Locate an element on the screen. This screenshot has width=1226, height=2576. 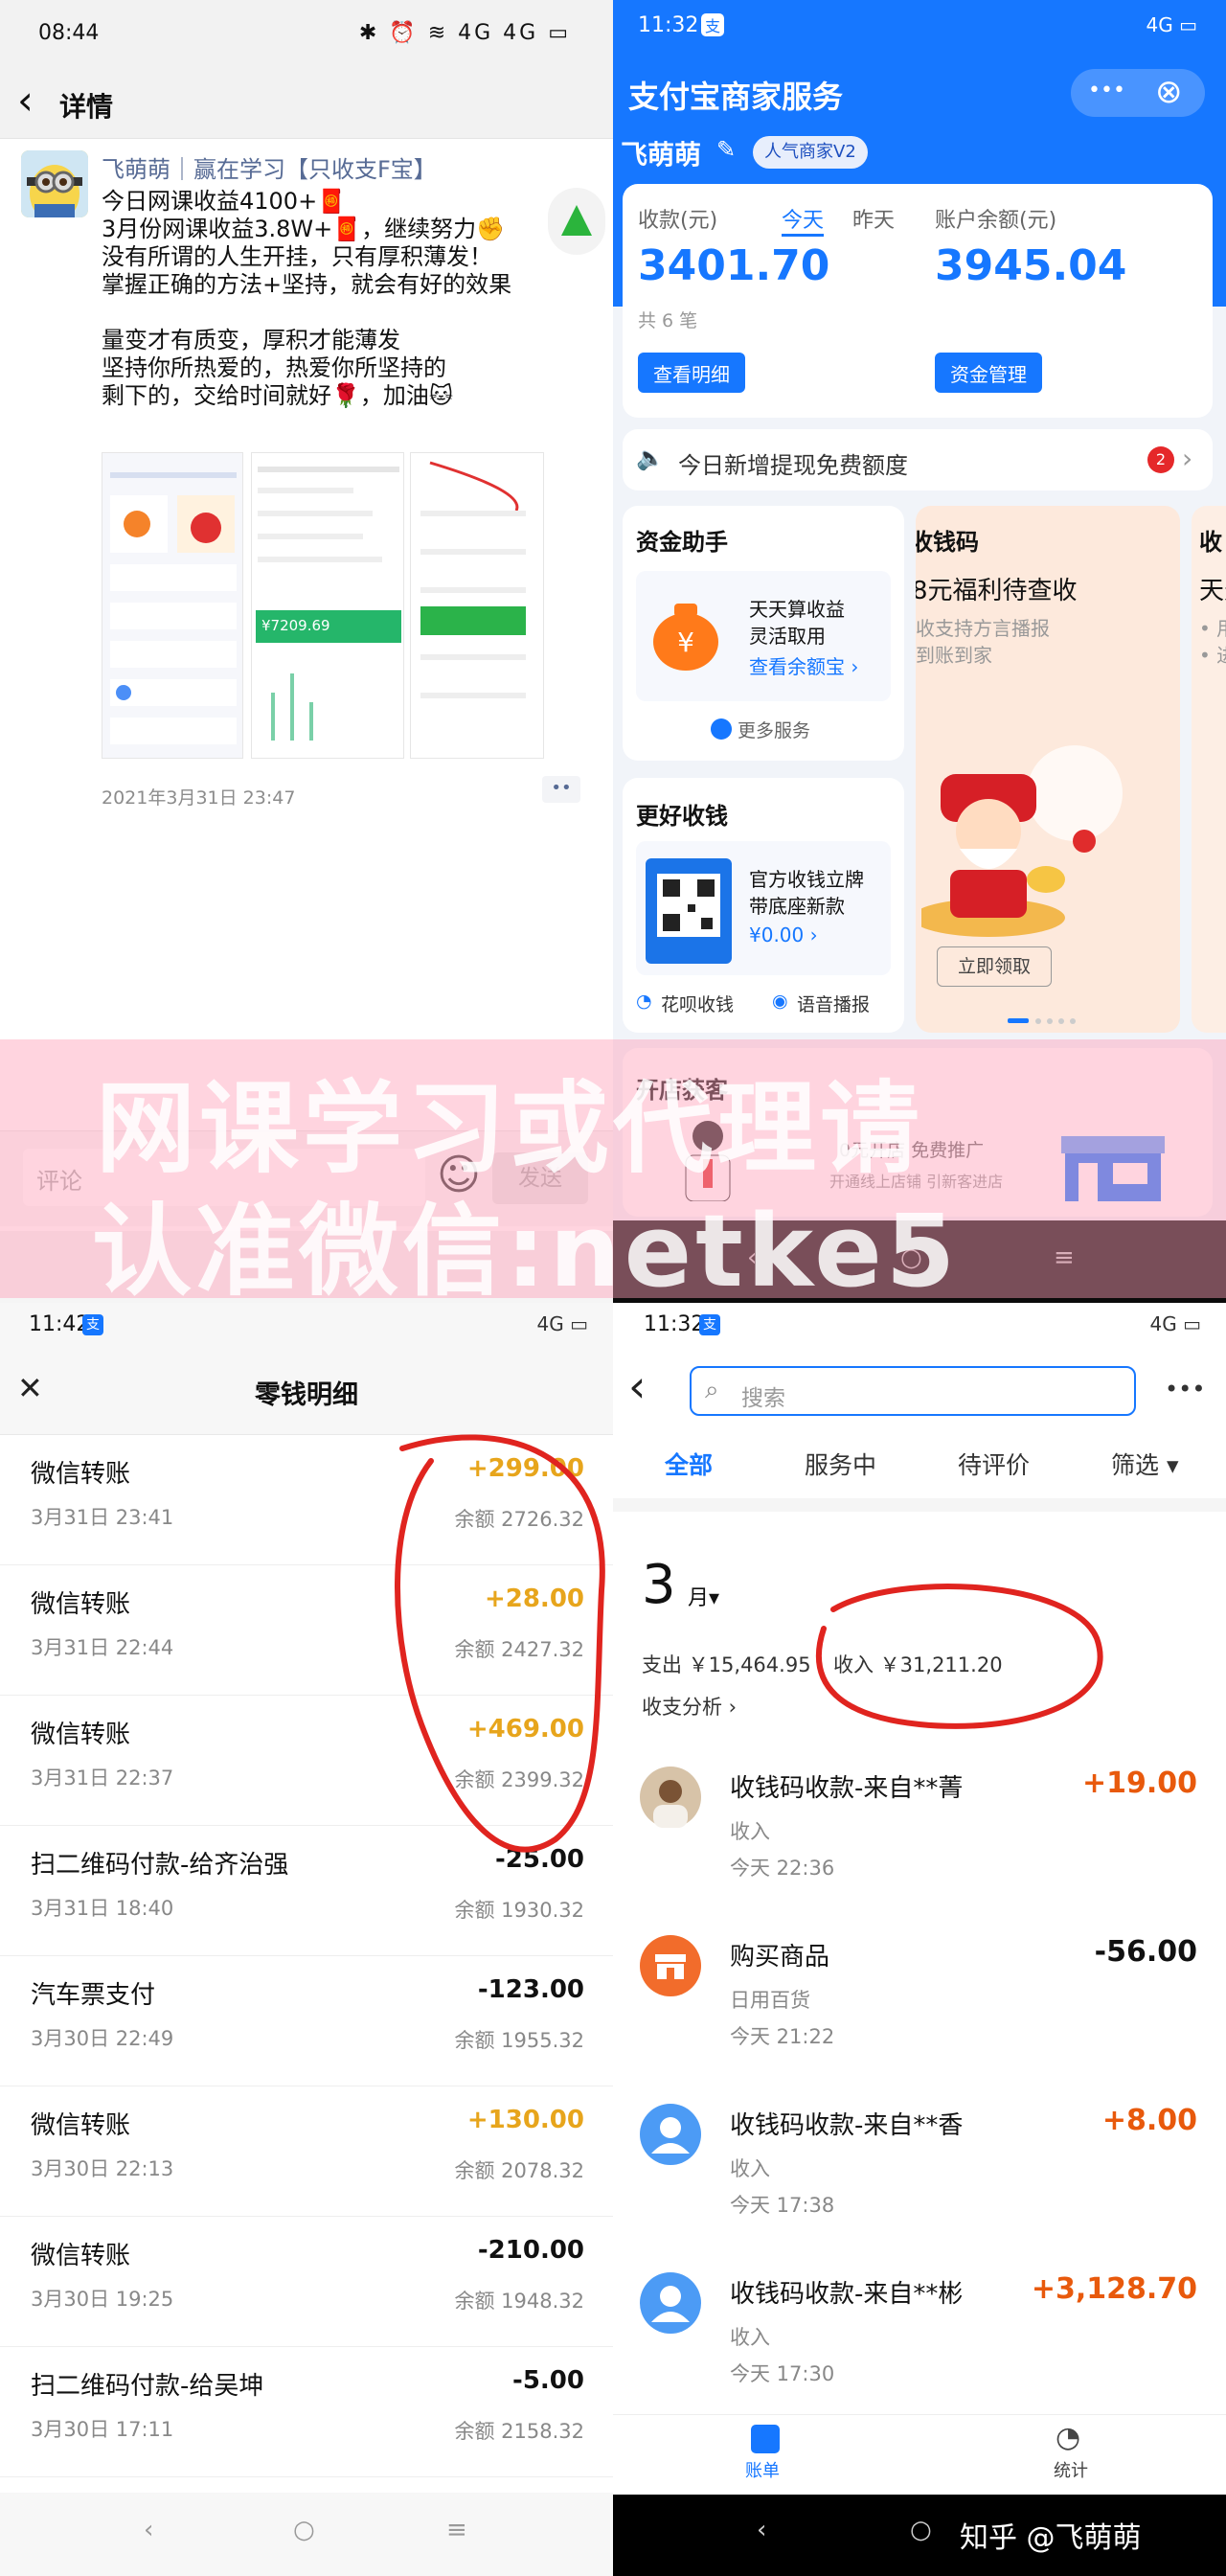
tab-to-review: 待评价 is located at coordinates (994, 1464).